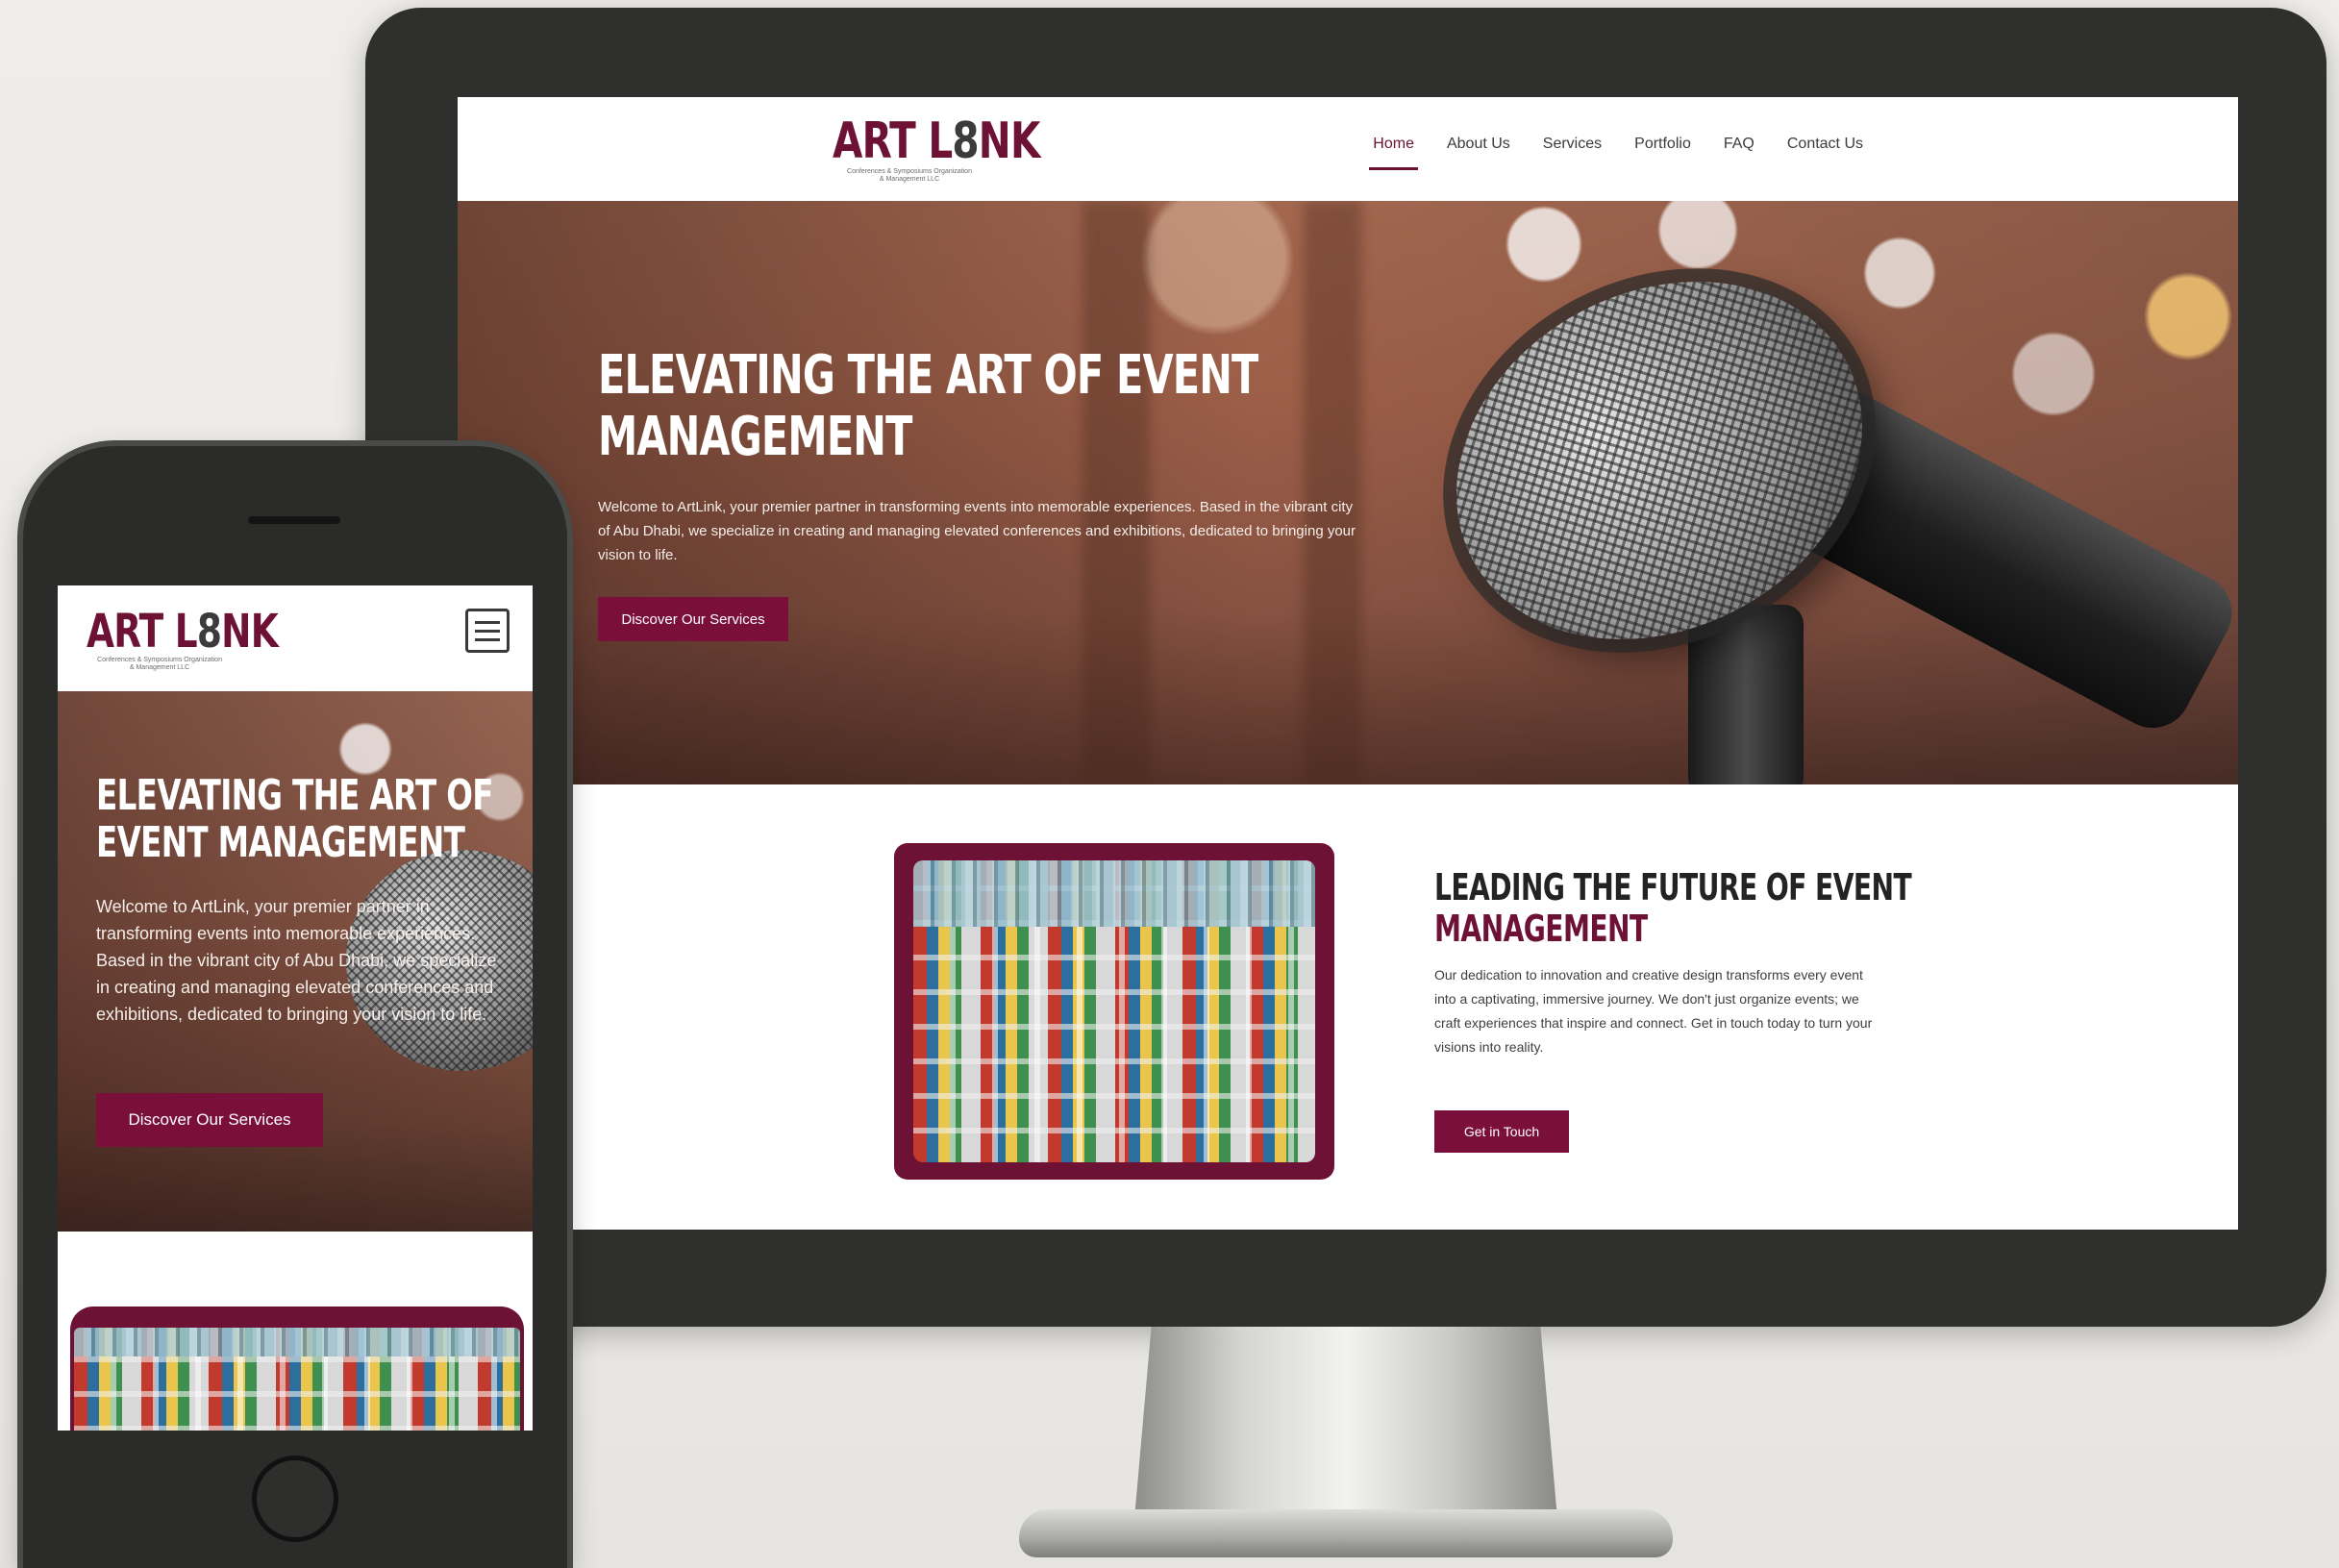 The height and width of the screenshot is (1568, 2339). Describe the element at coordinates (1572, 153) in the screenshot. I see `nav-item-services: Services` at that location.